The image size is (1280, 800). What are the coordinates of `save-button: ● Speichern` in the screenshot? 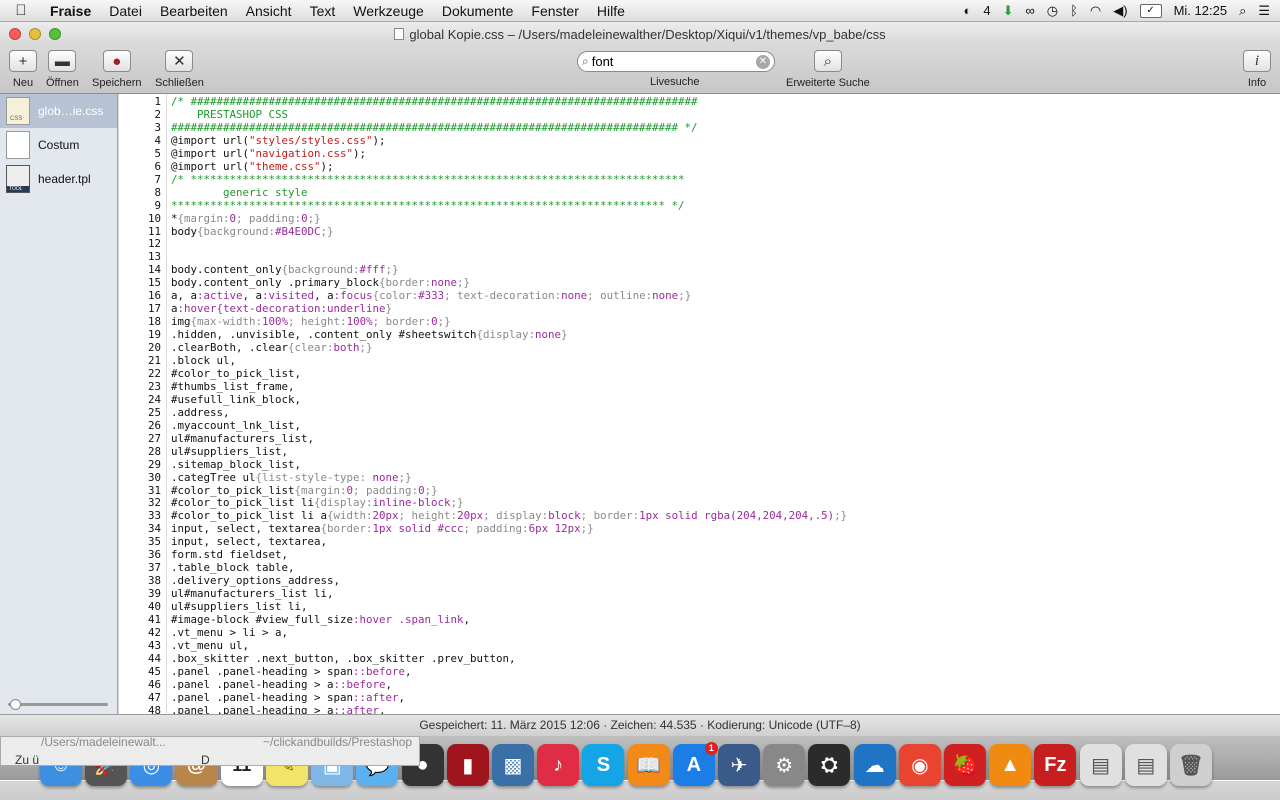 It's located at (117, 69).